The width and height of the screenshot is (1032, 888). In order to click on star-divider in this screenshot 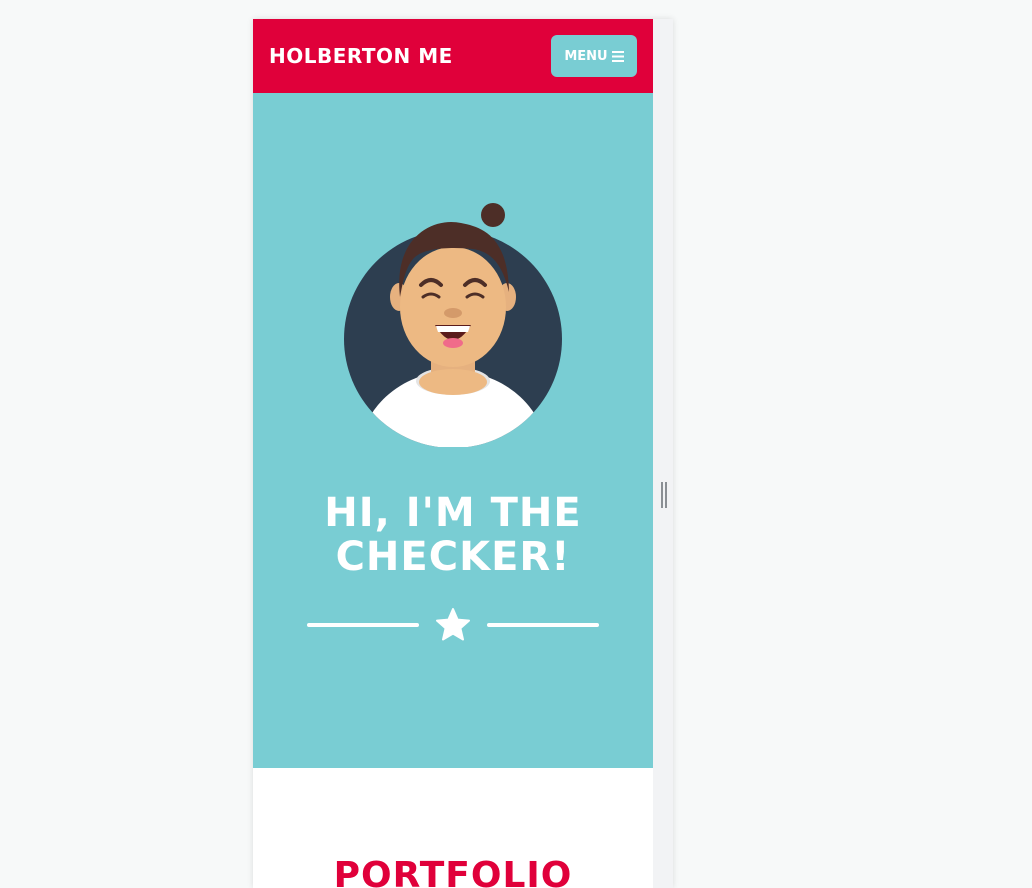, I will do `click(453, 625)`.